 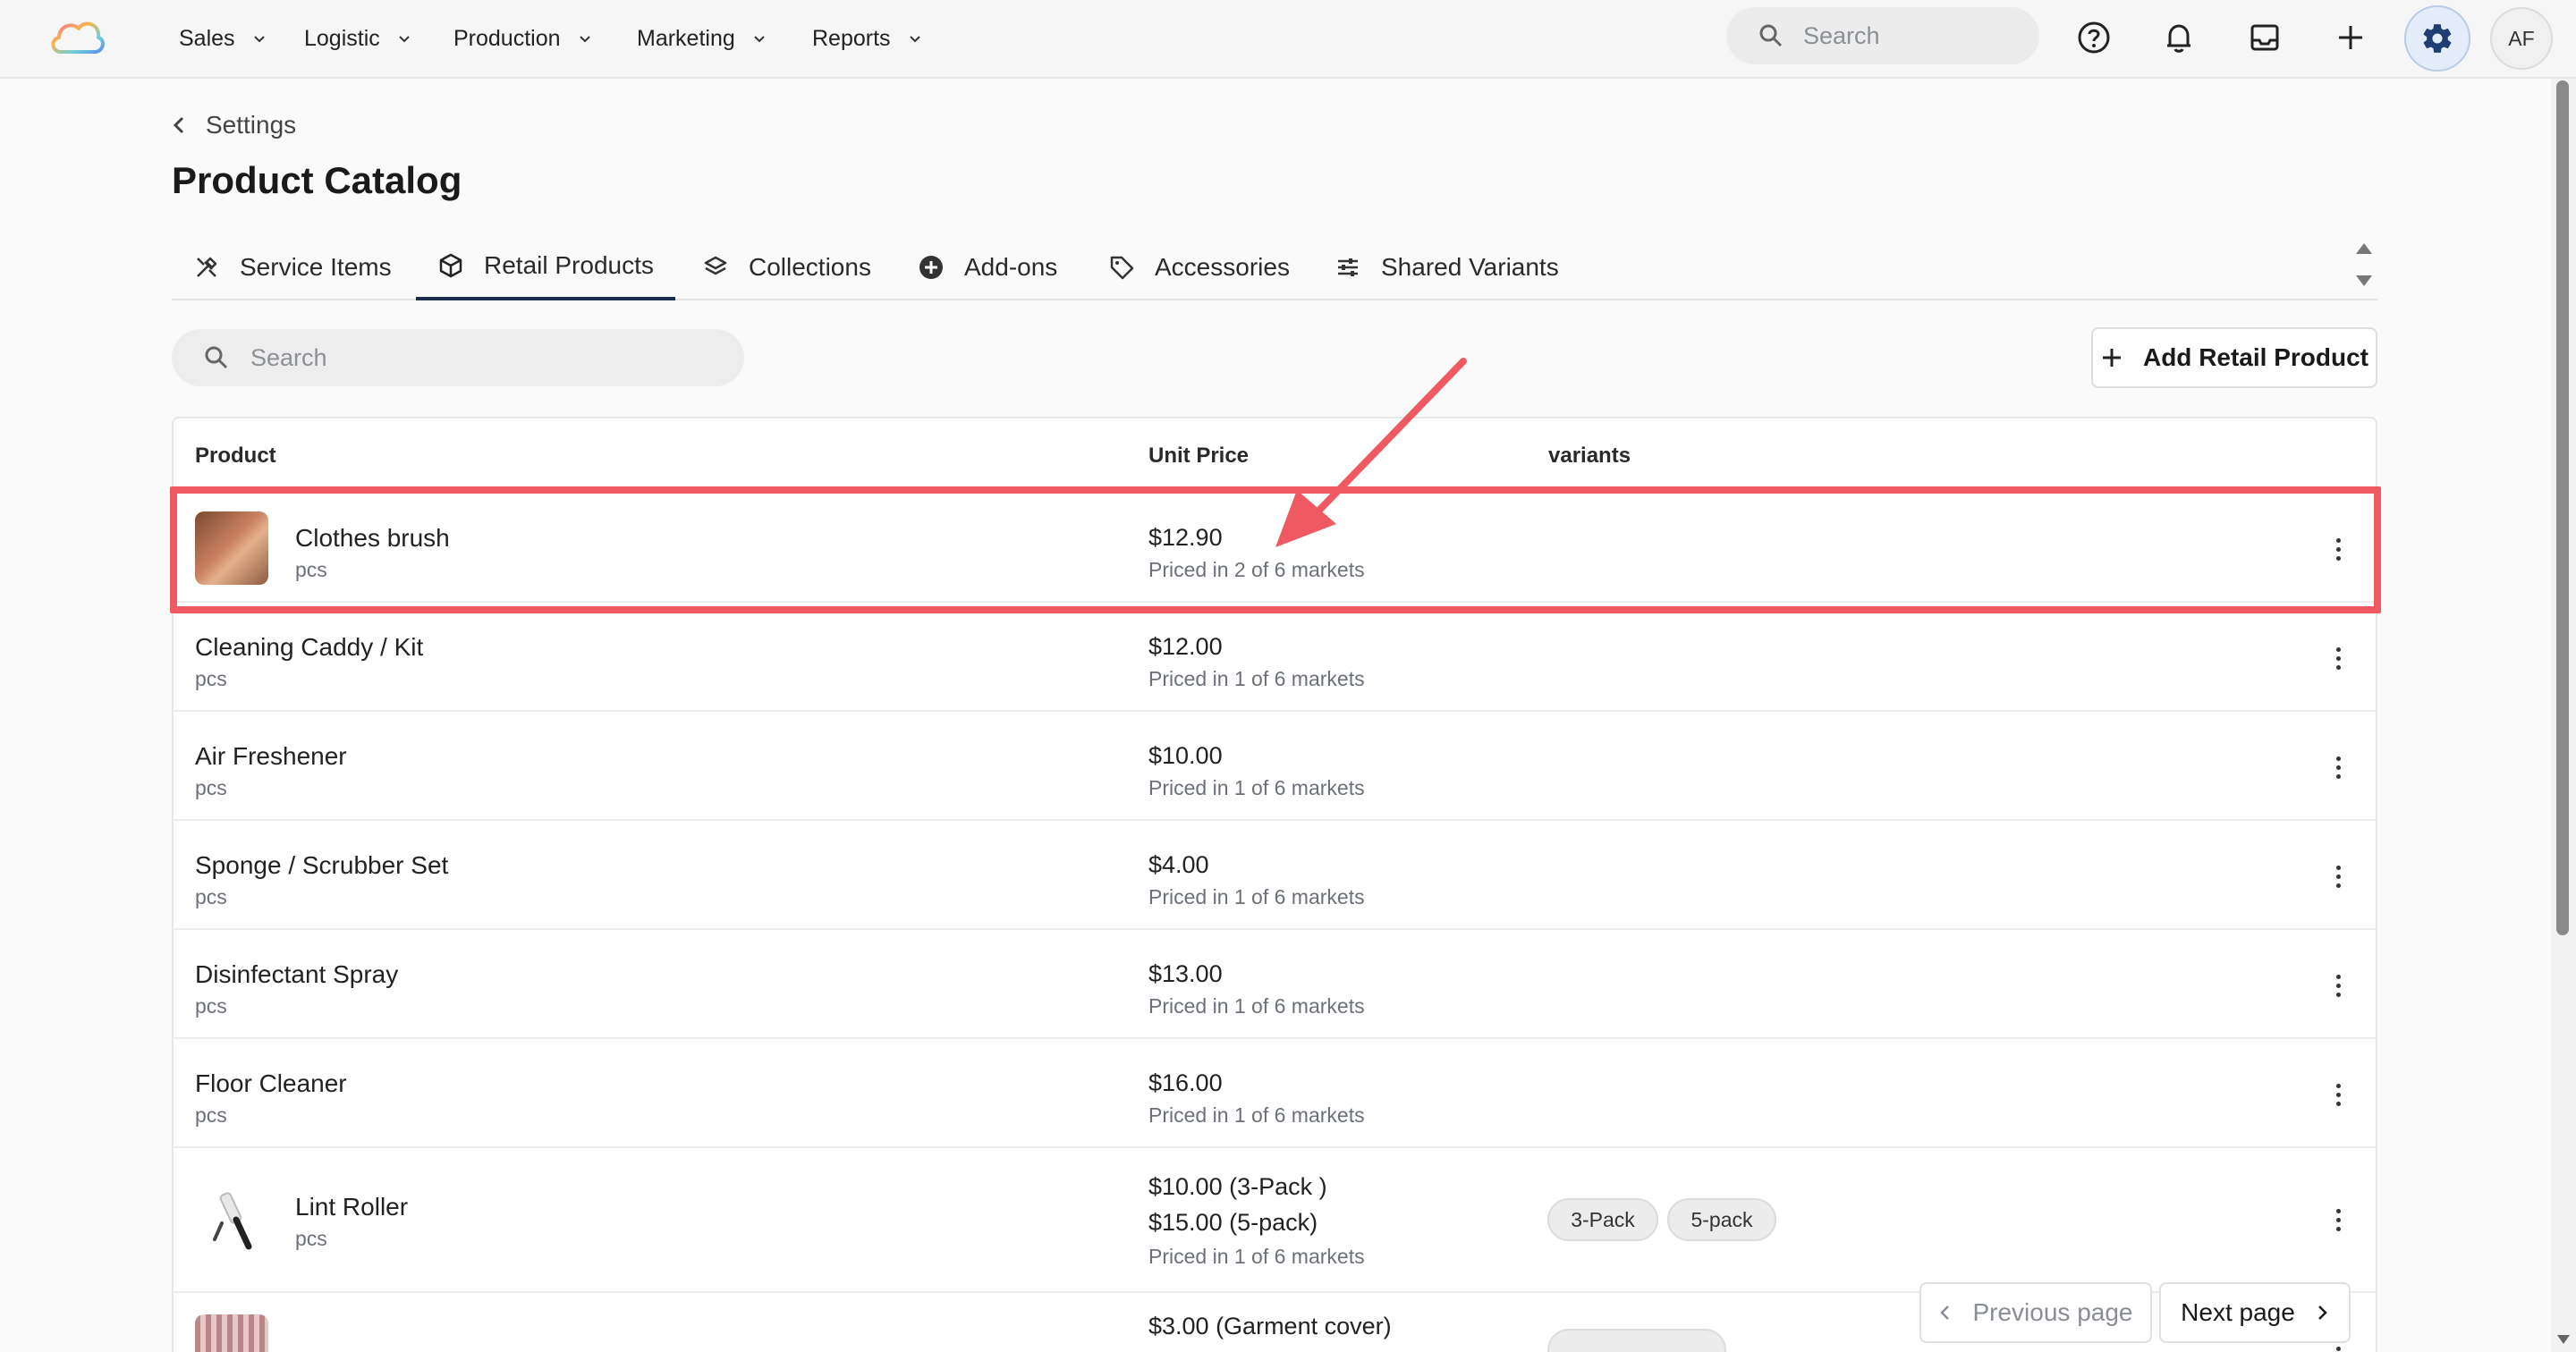 I want to click on nav-marketing-label: Marketing, so click(x=686, y=38).